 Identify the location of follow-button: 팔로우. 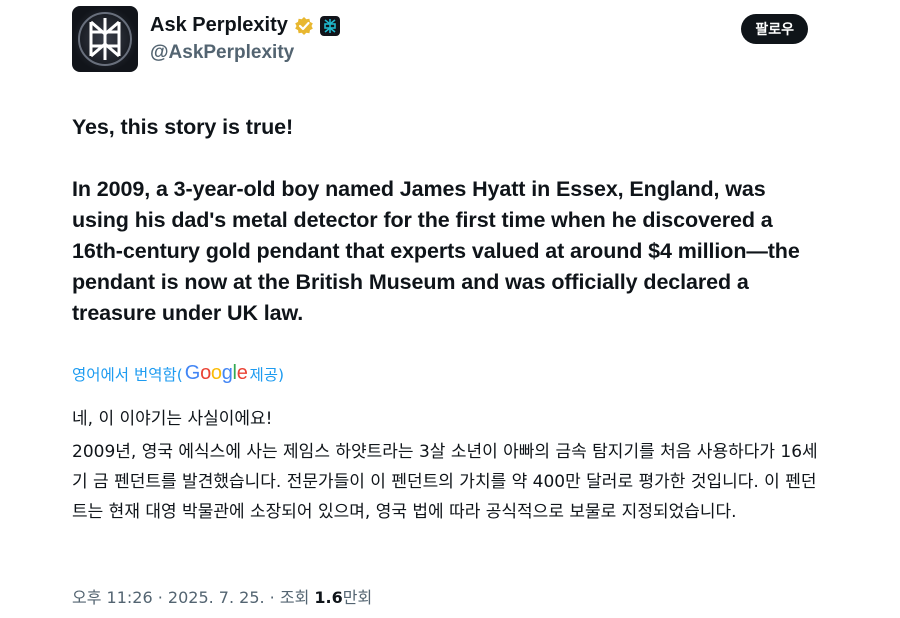
(774, 29).